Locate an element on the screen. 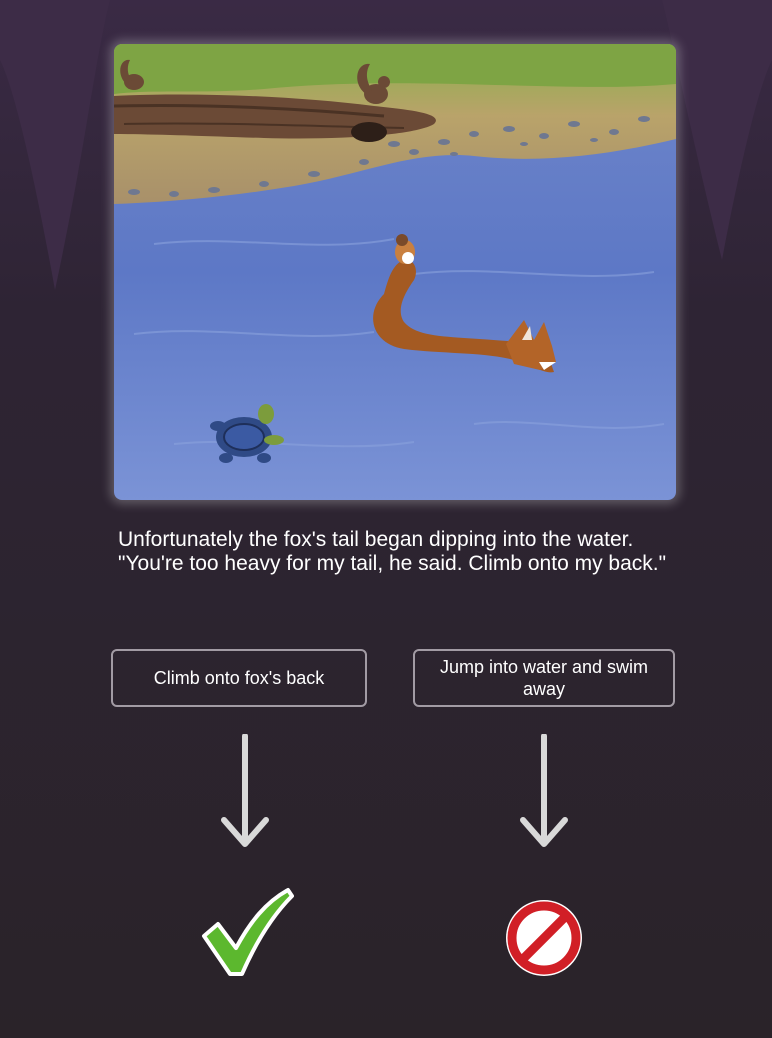 The height and width of the screenshot is (1038, 772). choice-climb-button: Climb onto fox's back is located at coordinates (239, 678).